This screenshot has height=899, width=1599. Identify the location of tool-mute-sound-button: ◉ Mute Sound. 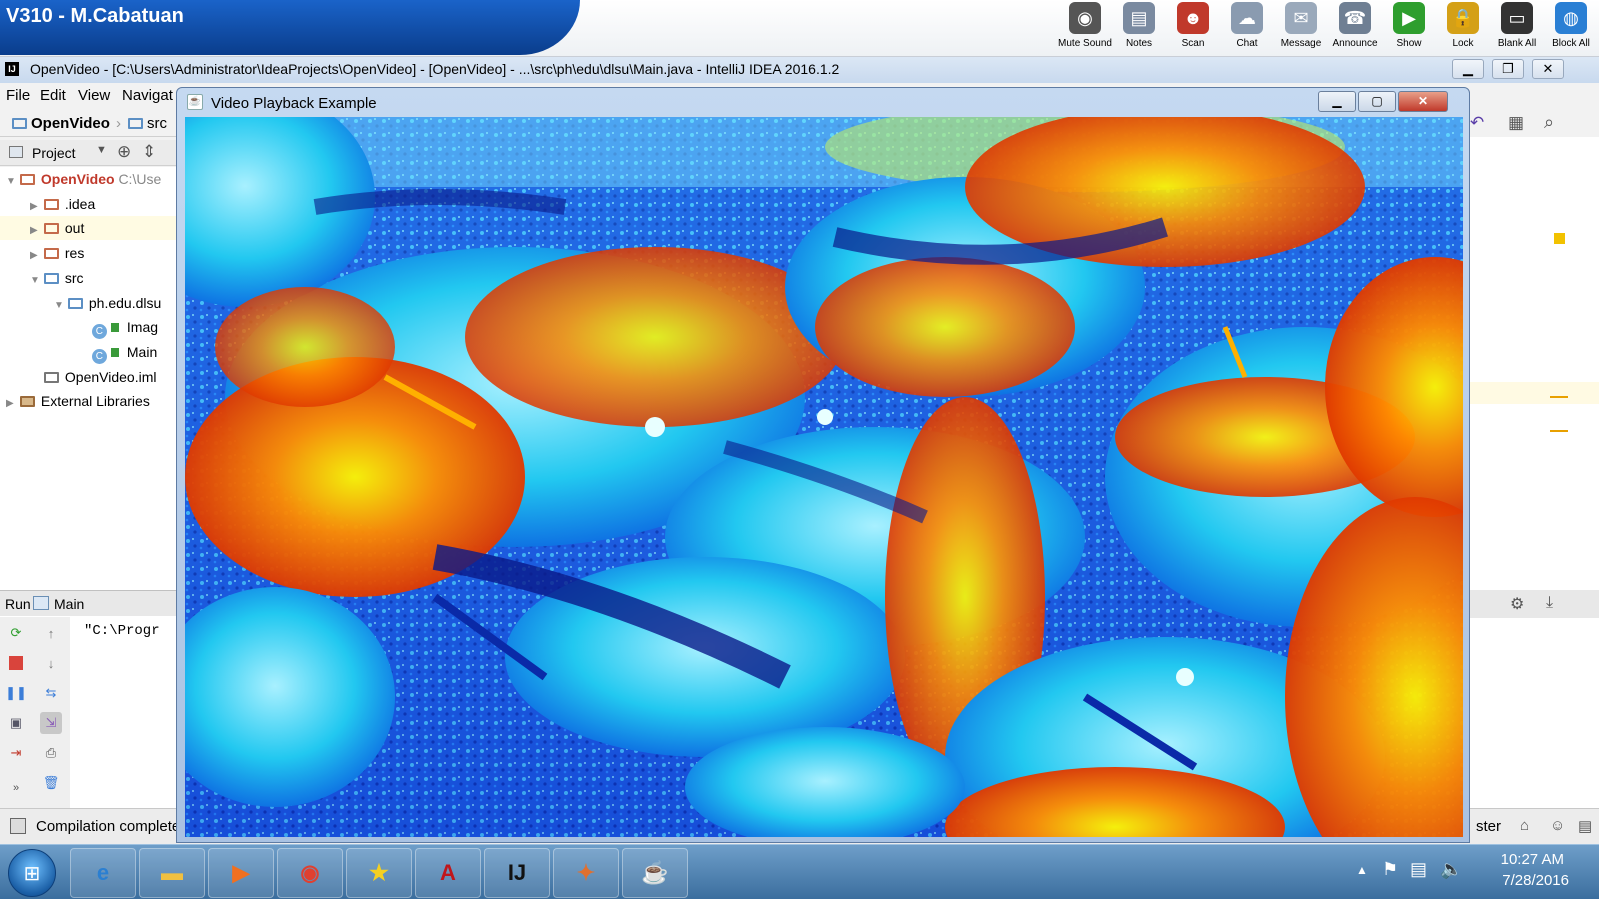
(1085, 28).